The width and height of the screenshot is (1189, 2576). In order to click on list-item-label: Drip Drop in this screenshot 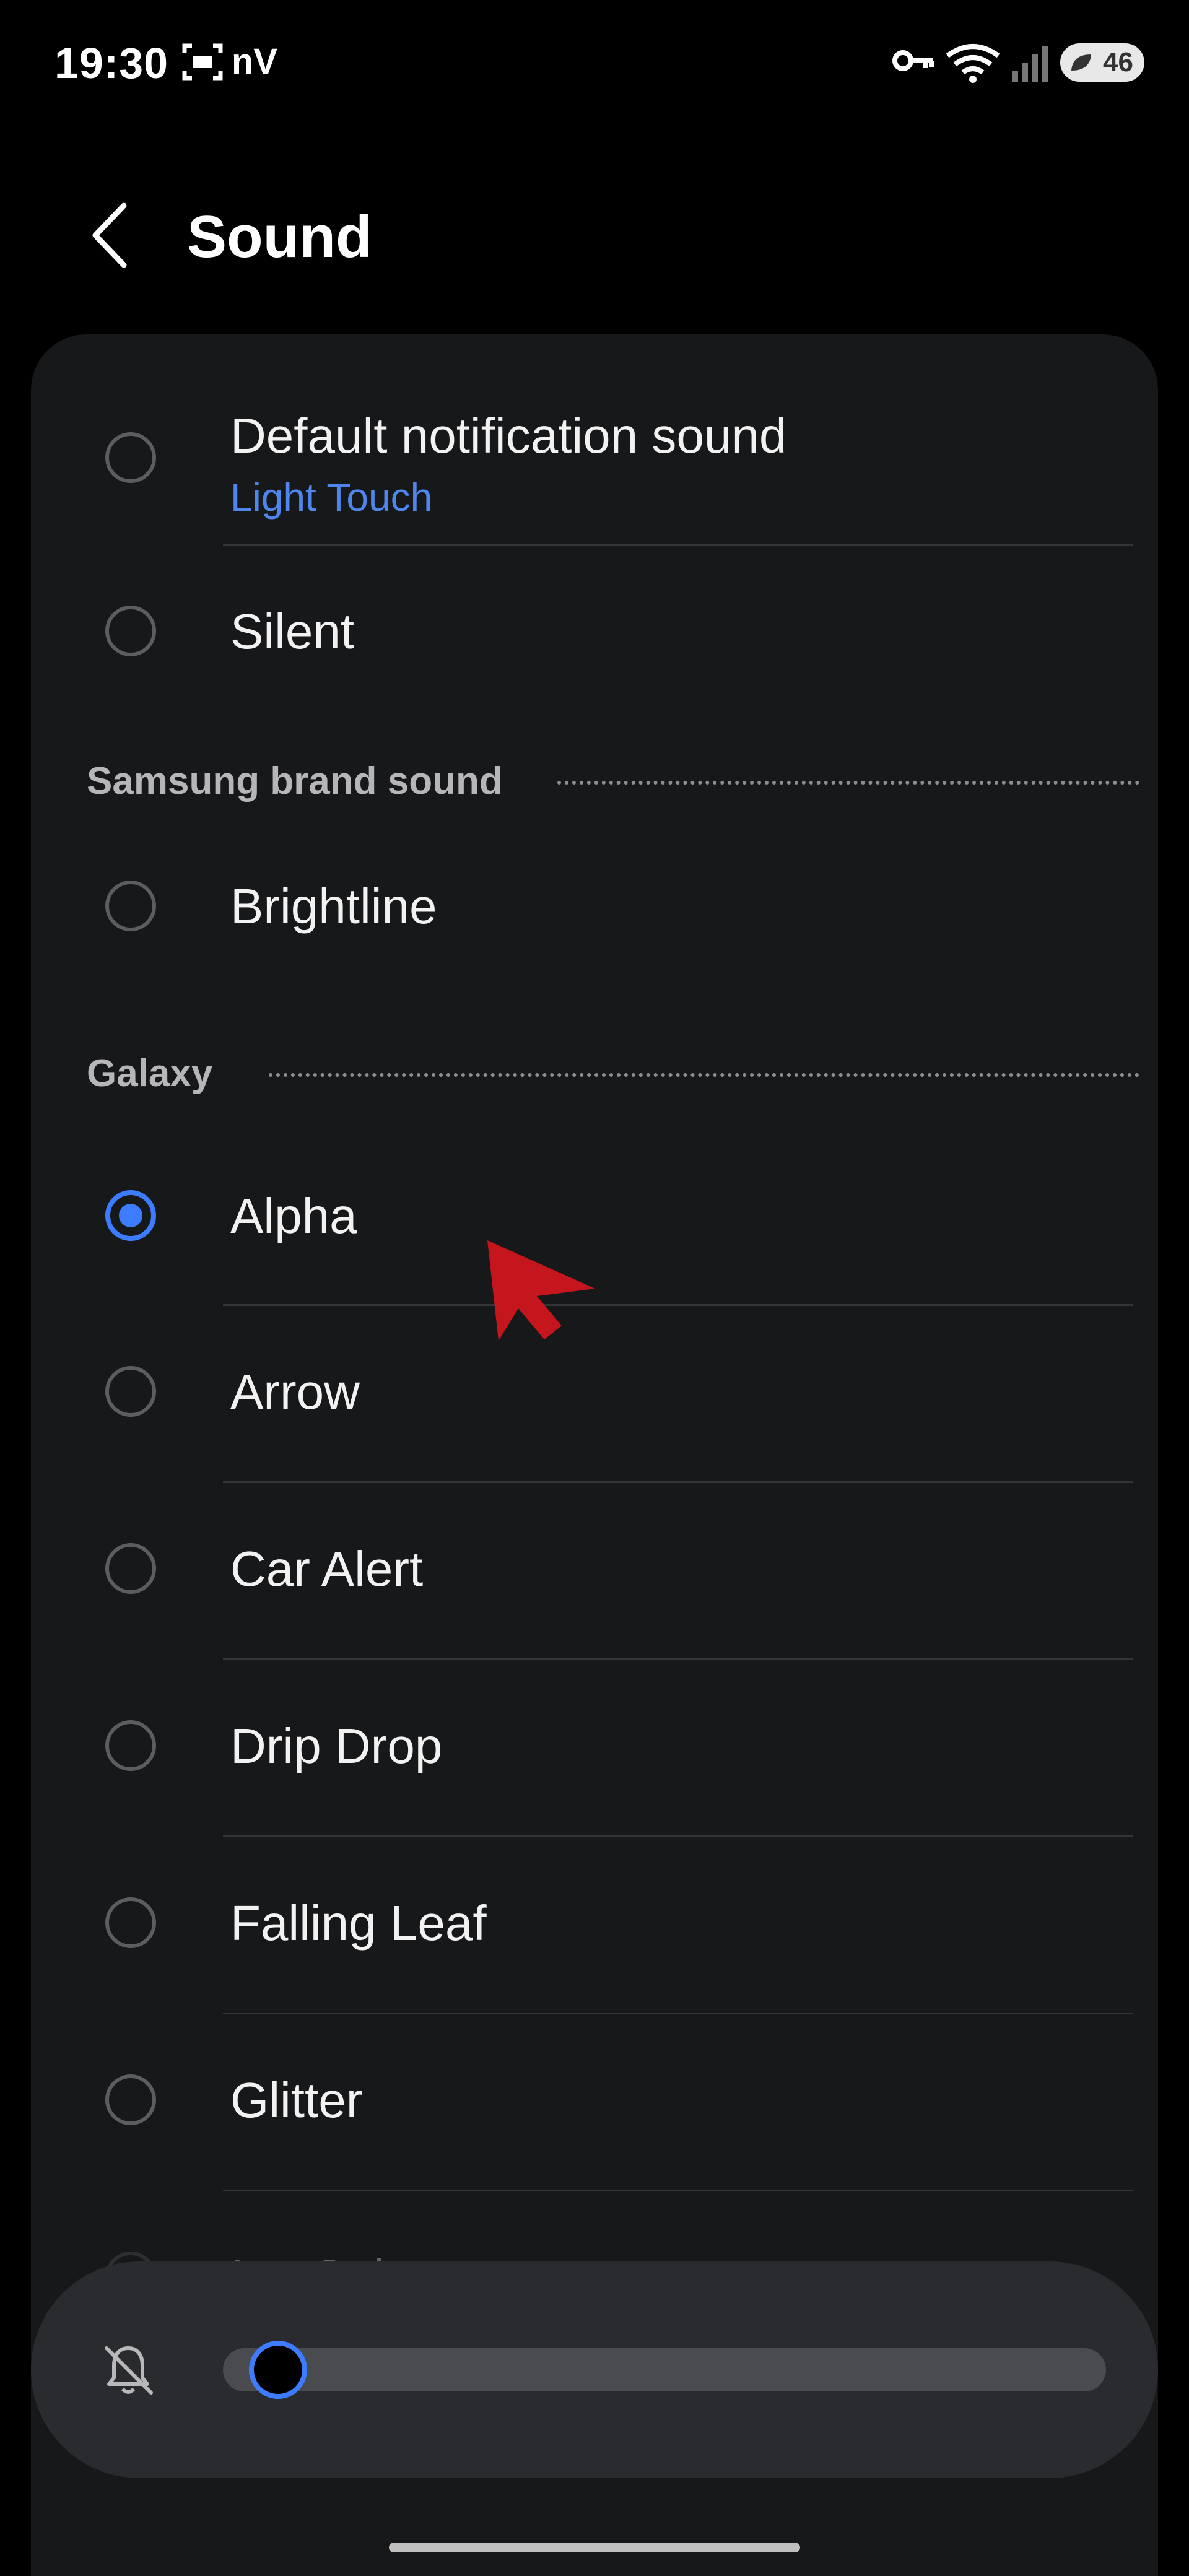, I will do `click(337, 1745)`.